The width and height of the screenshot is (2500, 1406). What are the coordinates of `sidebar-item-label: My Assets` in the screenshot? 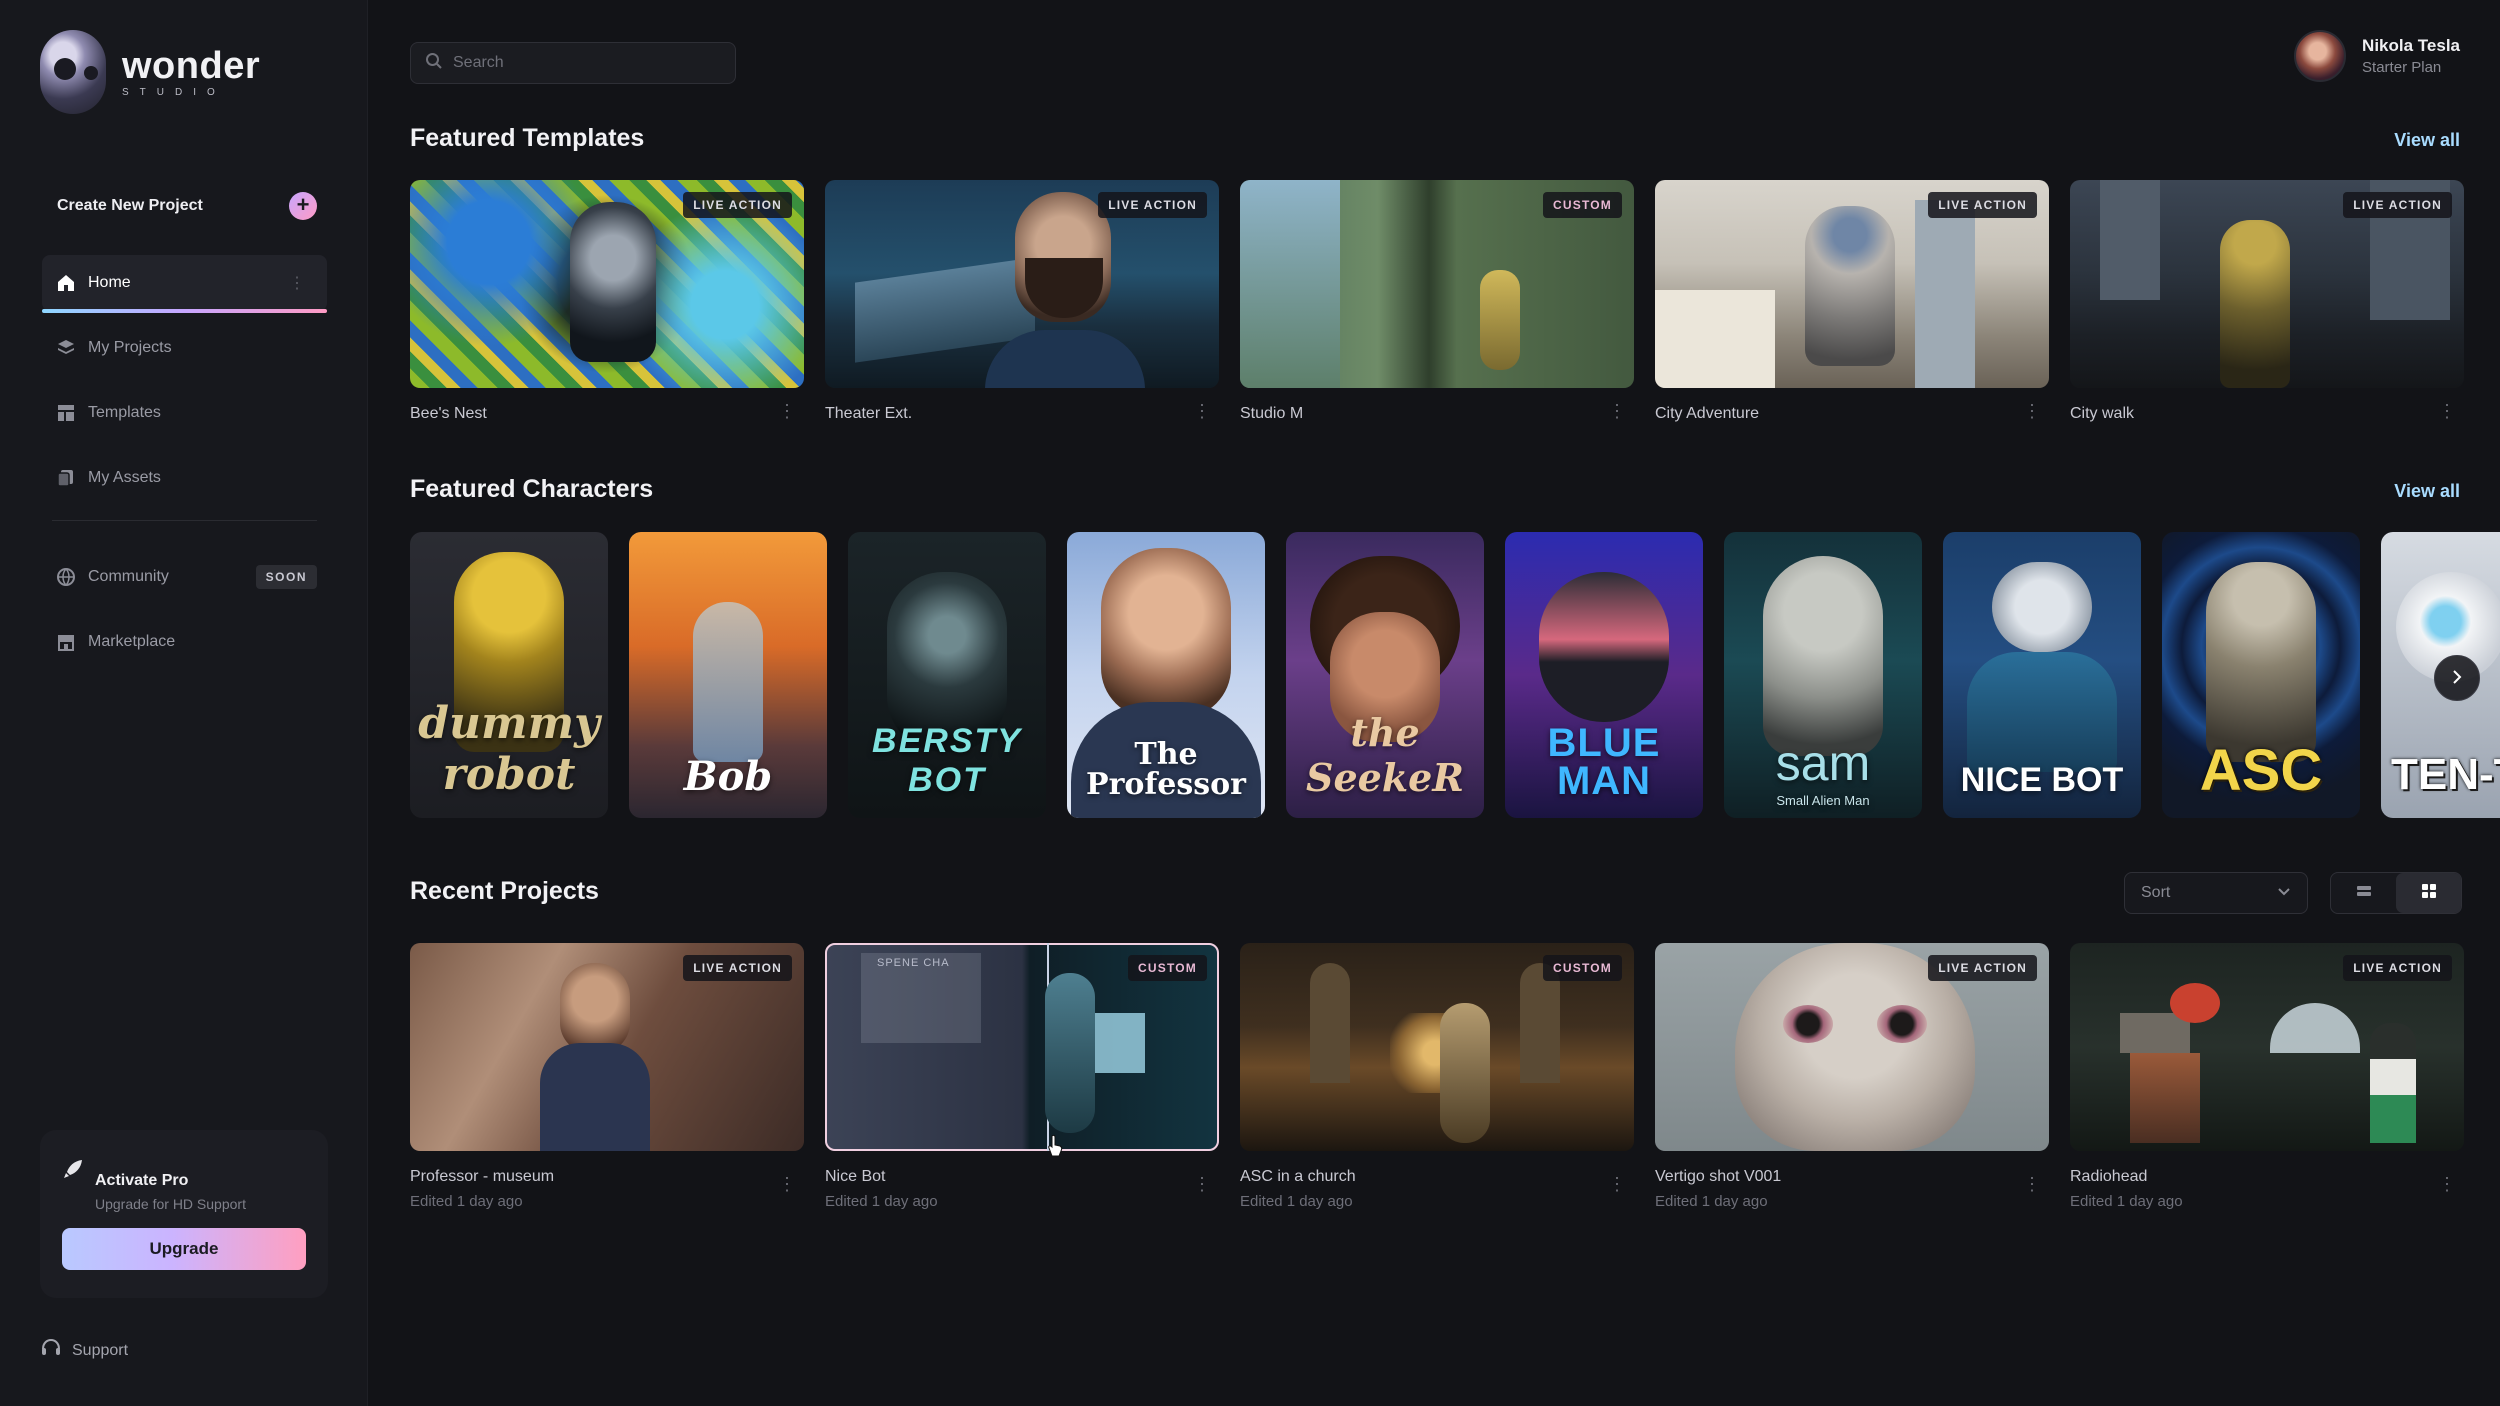 It's located at (124, 477).